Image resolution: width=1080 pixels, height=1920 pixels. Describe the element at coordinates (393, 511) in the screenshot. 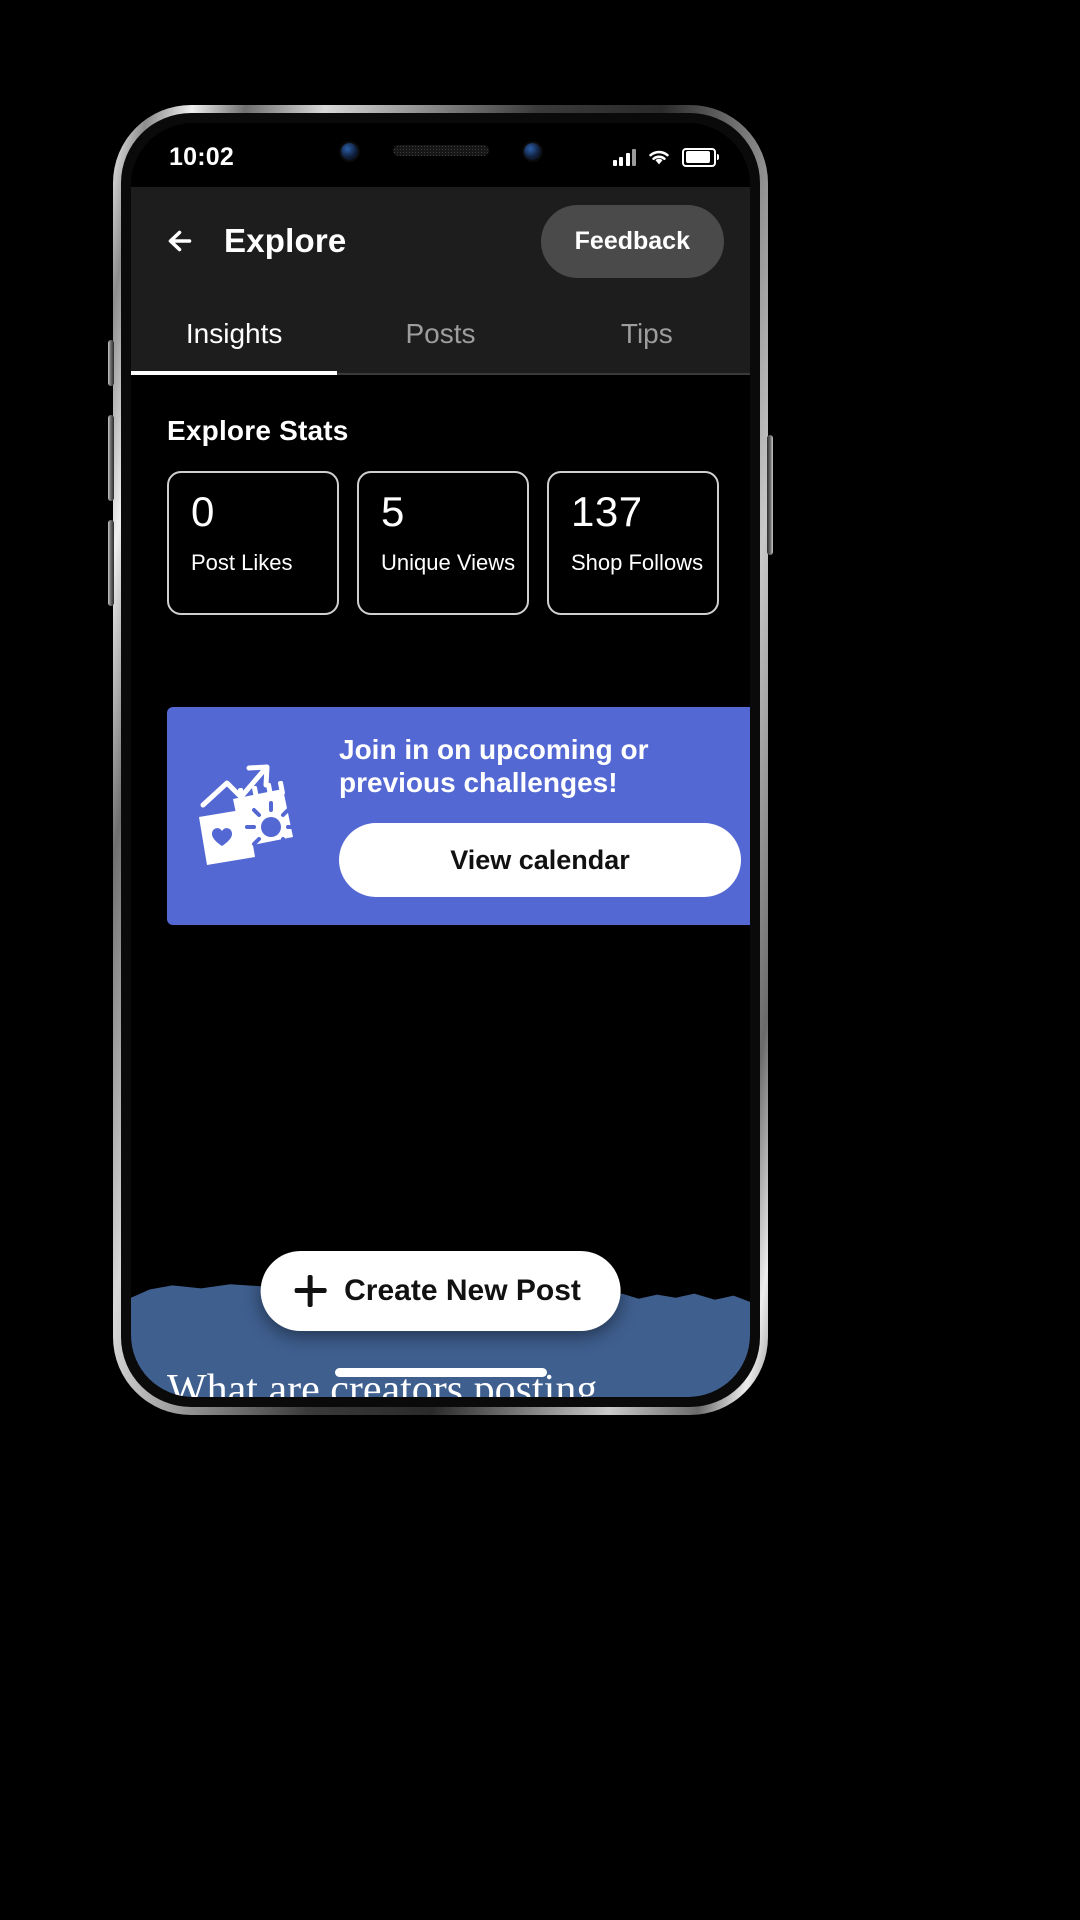

I see `stat-value: 5` at that location.